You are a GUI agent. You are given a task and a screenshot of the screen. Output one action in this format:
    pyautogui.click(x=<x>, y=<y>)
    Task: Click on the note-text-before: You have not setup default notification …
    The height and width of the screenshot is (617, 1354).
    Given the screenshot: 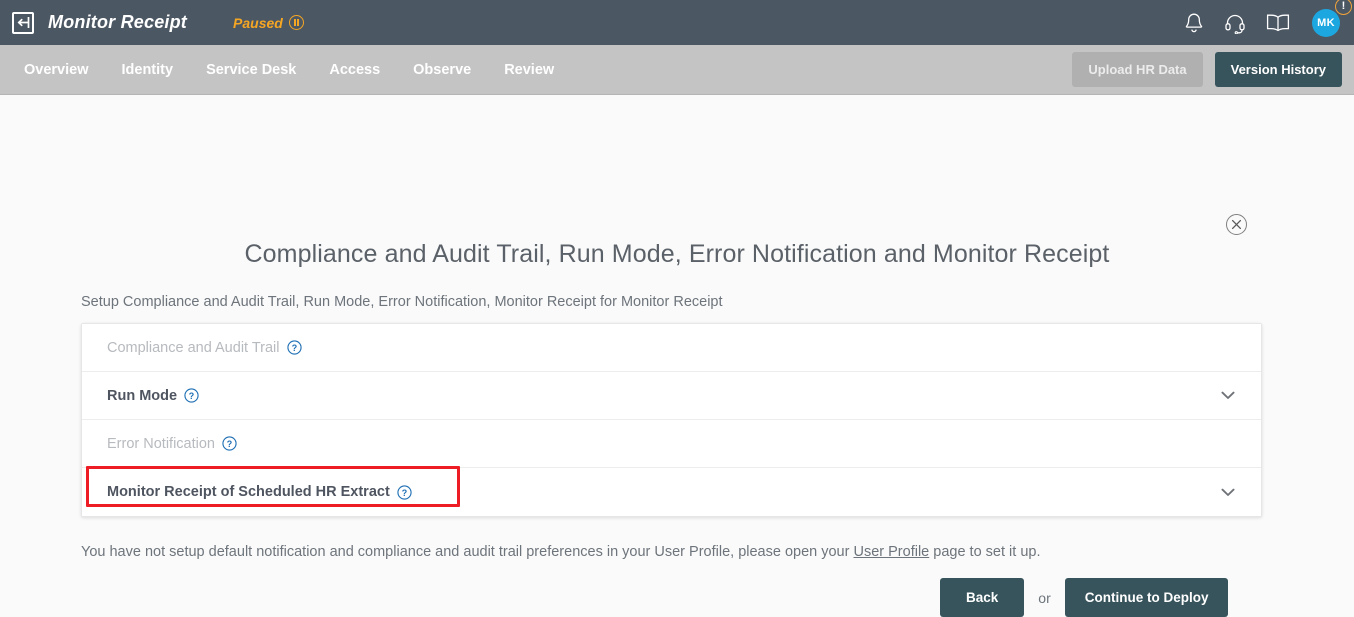 What is the action you would take?
    pyautogui.click(x=467, y=552)
    